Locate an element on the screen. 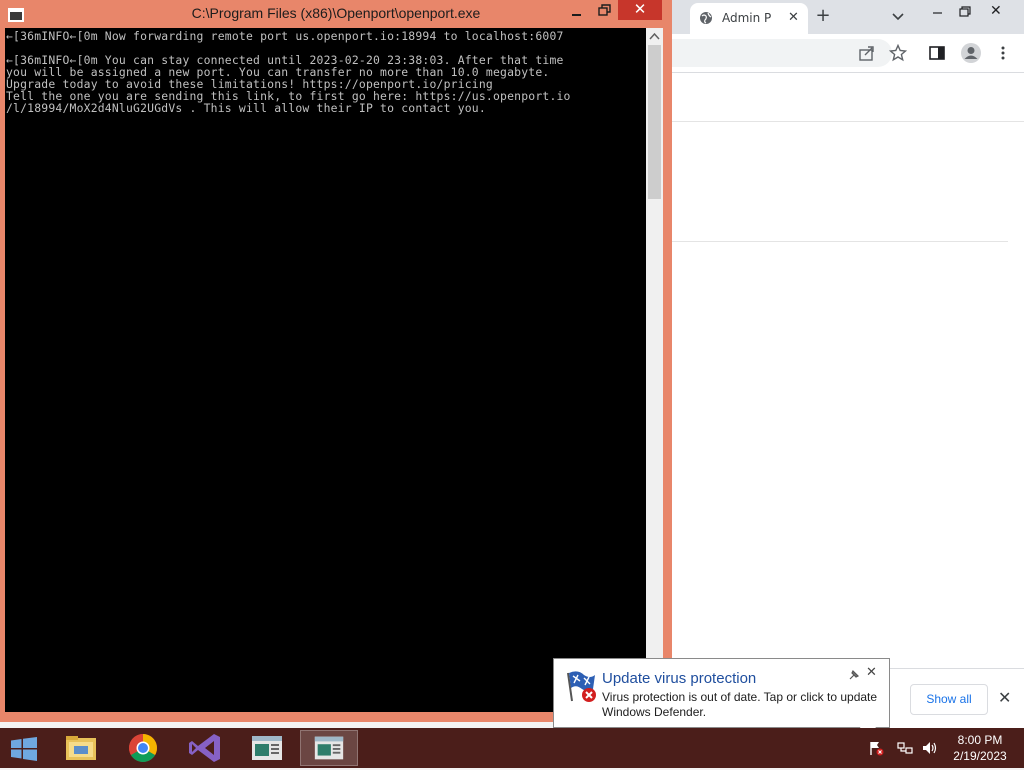 This screenshot has width=1024, height=770. console-close-button: ✕ is located at coordinates (640, 10).